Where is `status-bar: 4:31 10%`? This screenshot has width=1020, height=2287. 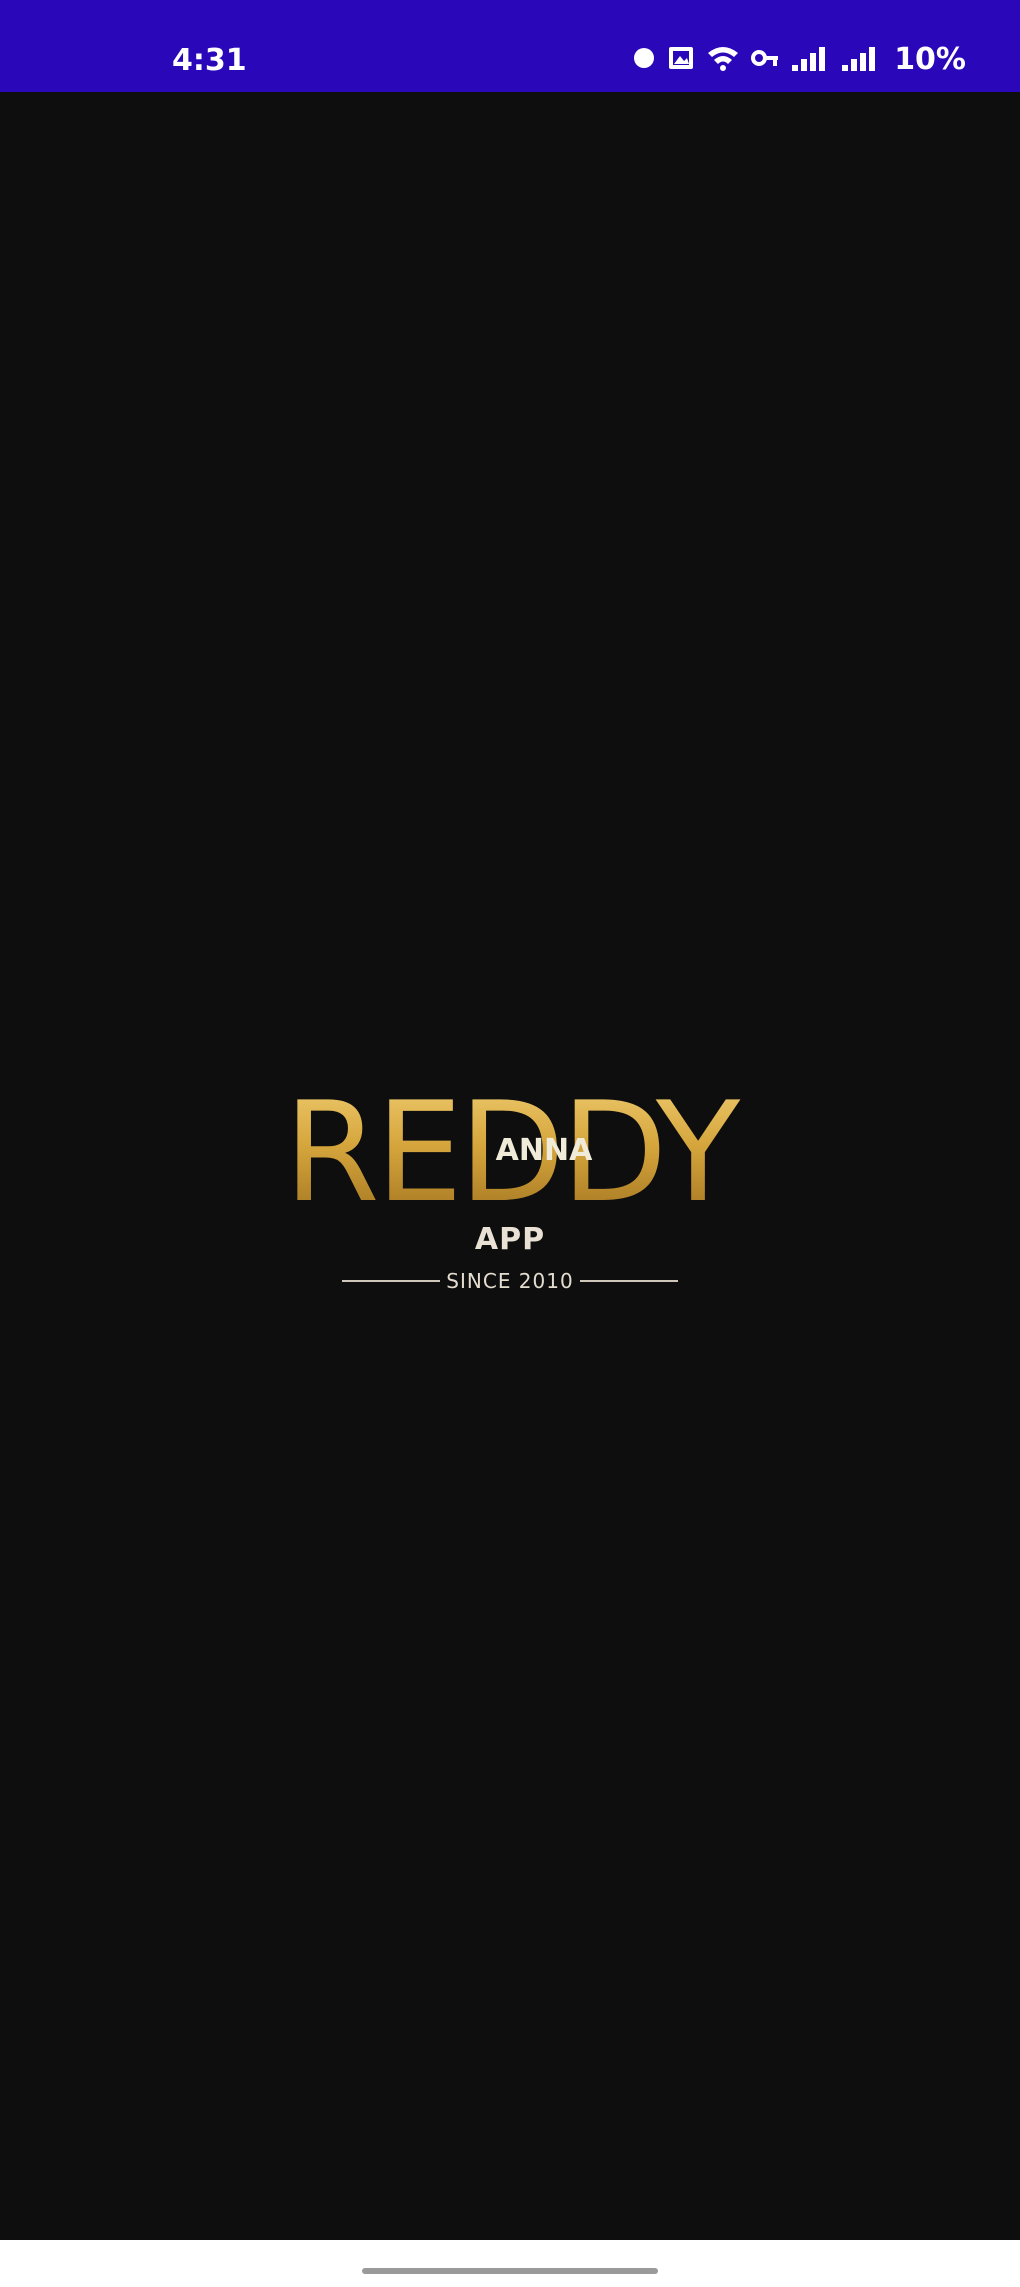 status-bar: 4:31 10% is located at coordinates (510, 46).